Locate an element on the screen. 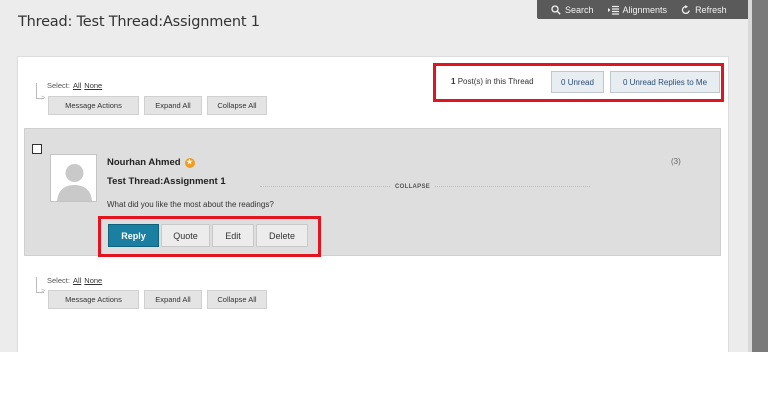  user-silhouette-icon is located at coordinates (73, 178).